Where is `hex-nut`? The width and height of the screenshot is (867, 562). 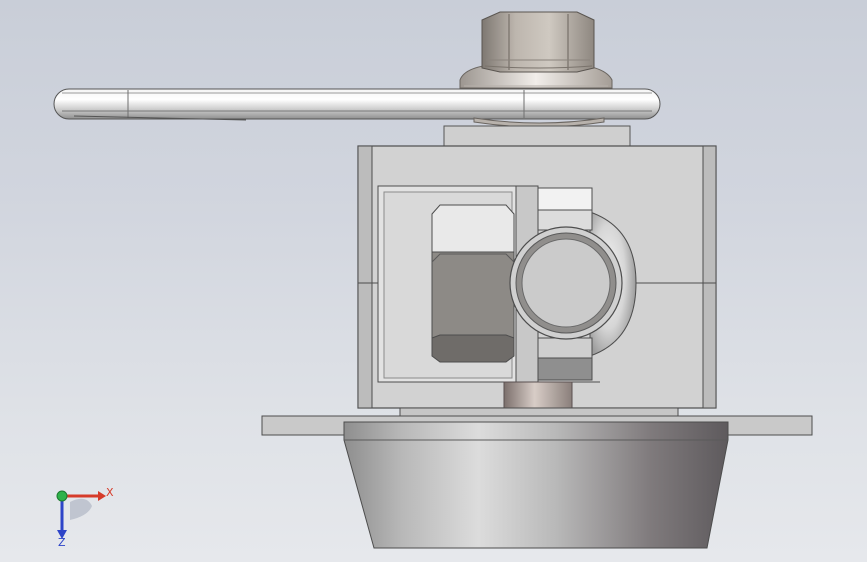 hex-nut is located at coordinates (473, 283).